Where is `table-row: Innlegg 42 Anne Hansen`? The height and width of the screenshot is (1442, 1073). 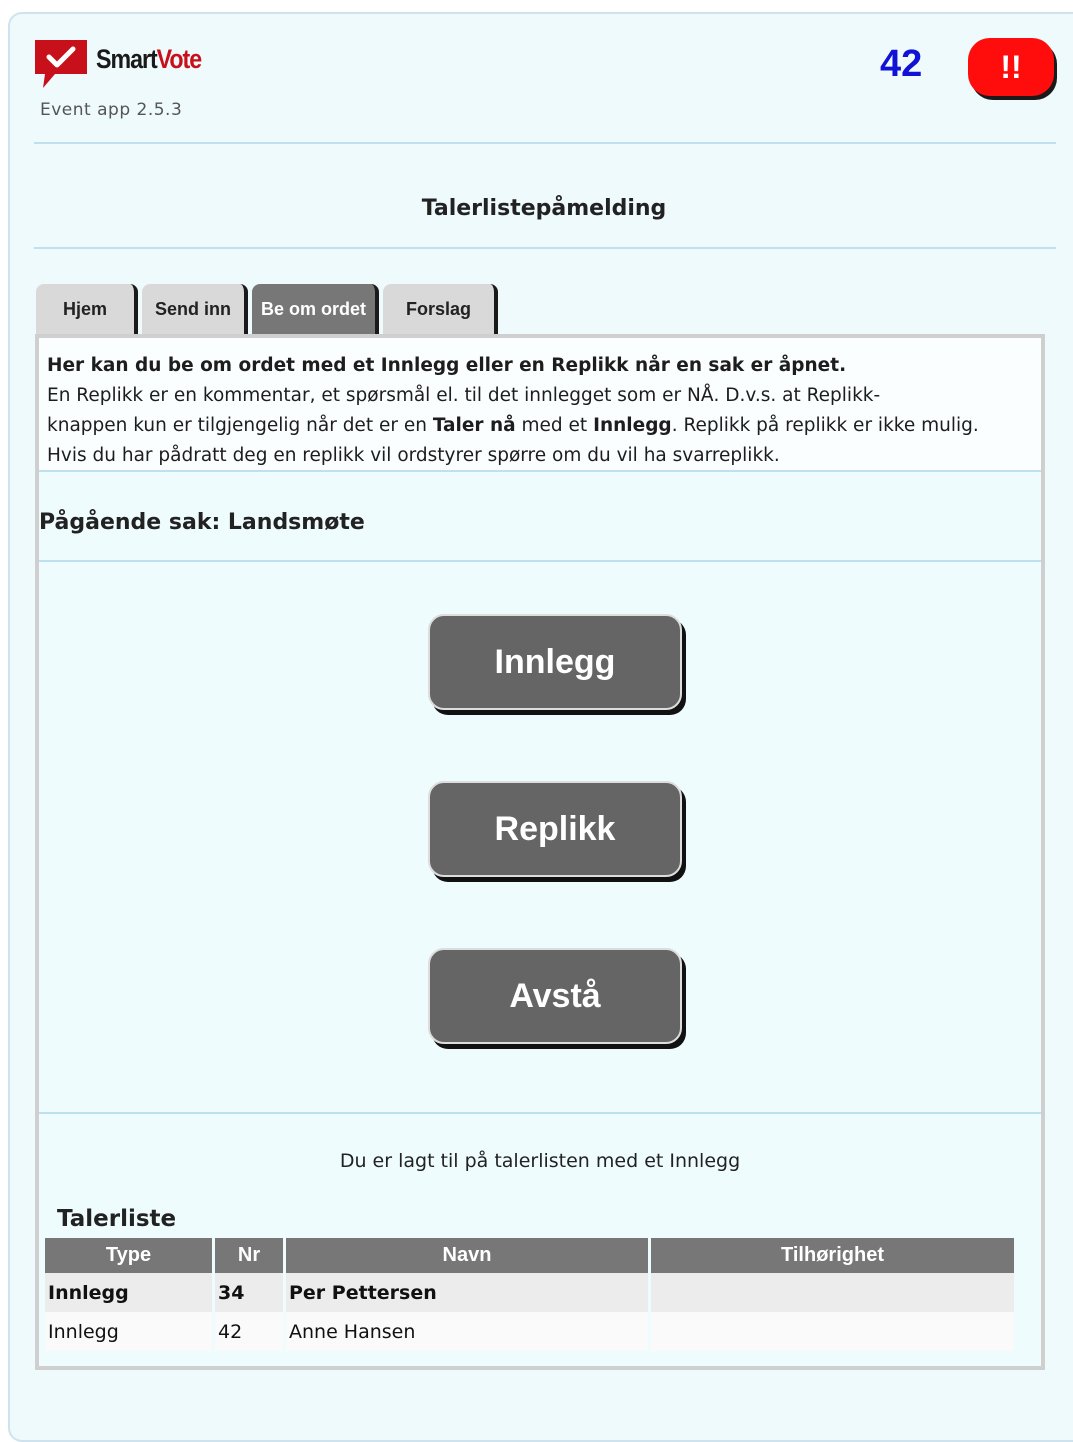
table-row: Innlegg 42 Anne Hansen is located at coordinates (529, 1331).